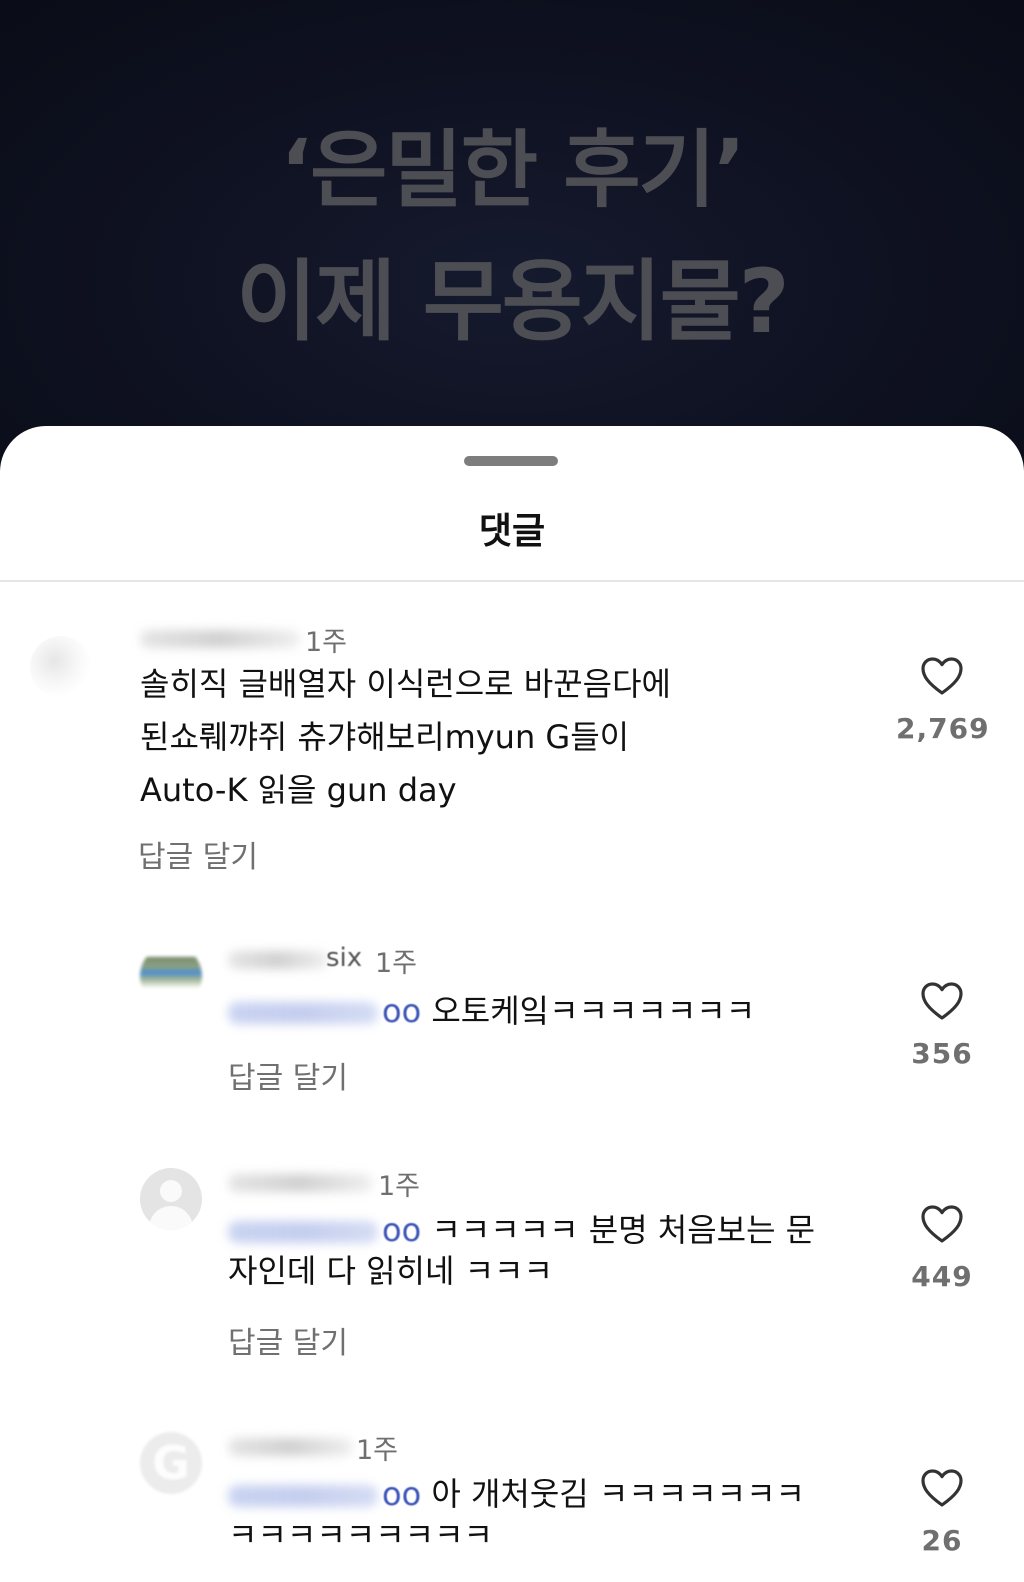 Image resolution: width=1024 pixels, height=1582 pixels. Describe the element at coordinates (942, 1540) in the screenshot. I see `like-count: 26` at that location.